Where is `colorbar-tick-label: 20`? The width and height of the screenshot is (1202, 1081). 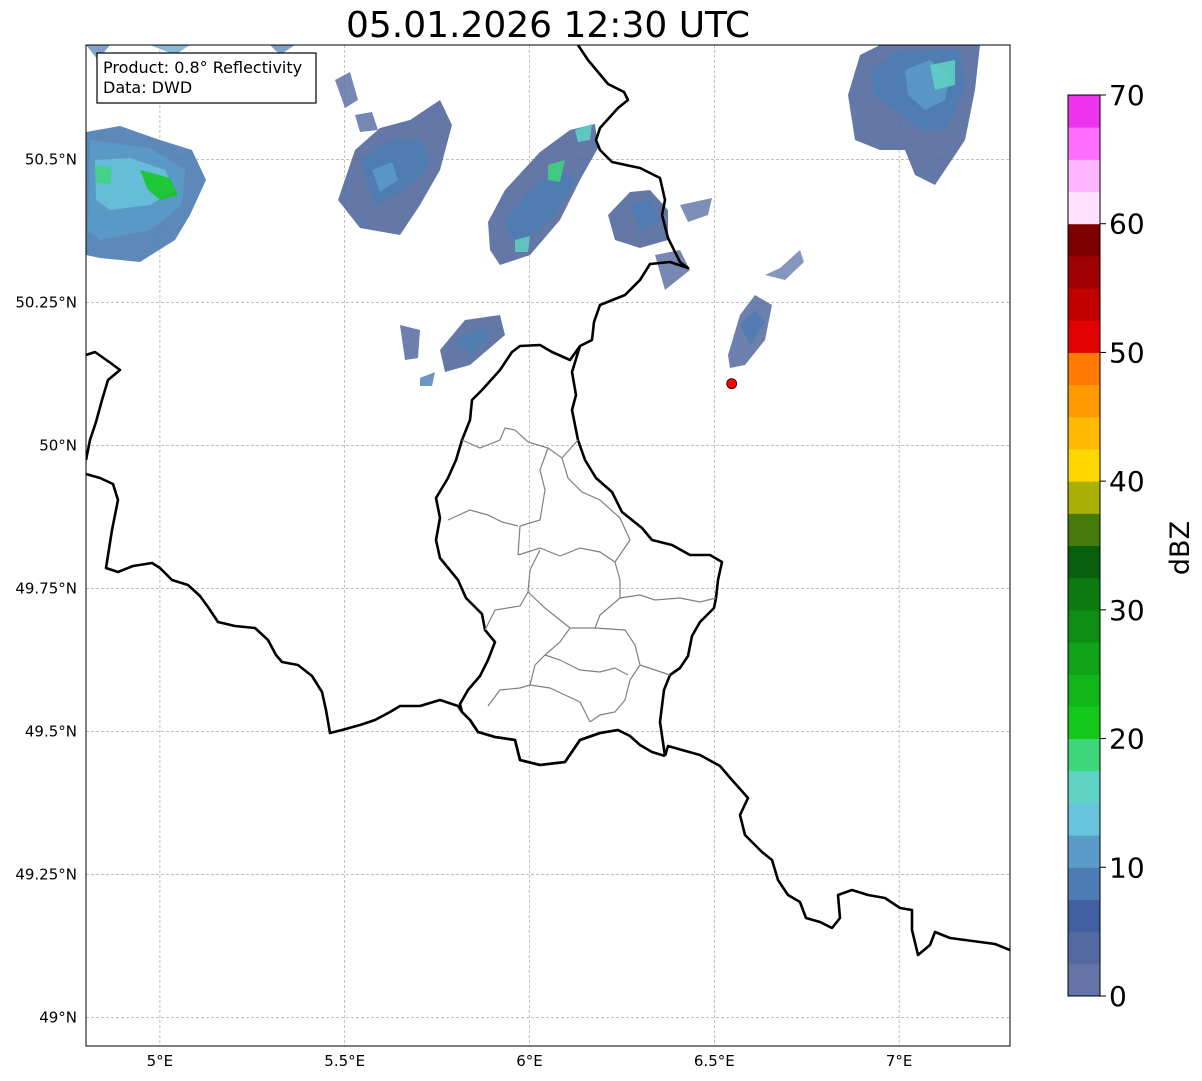
colorbar-tick-label: 20 is located at coordinates (1127, 739).